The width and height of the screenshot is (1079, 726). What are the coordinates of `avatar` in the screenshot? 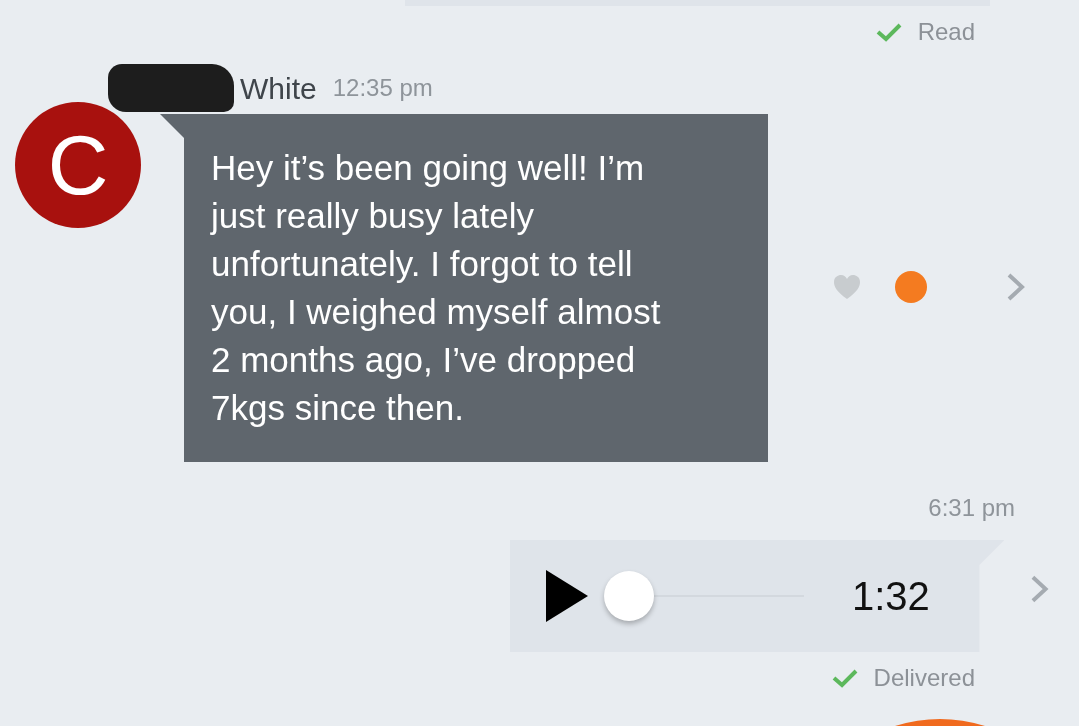 It's located at (940, 722).